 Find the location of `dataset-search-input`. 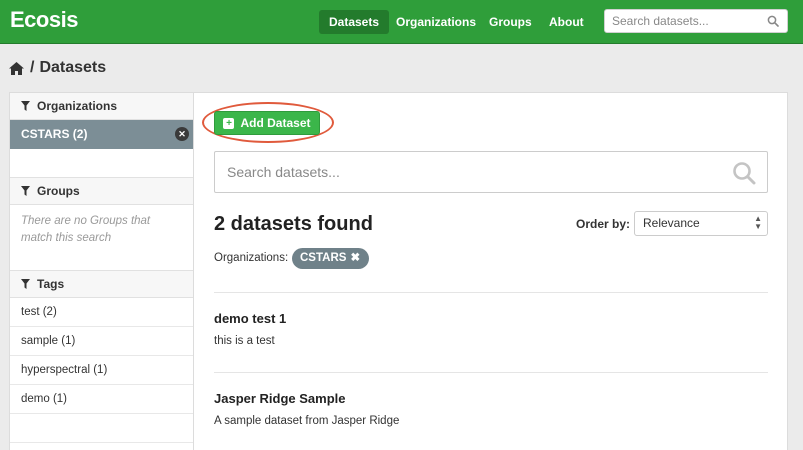

dataset-search-input is located at coordinates (465, 172).